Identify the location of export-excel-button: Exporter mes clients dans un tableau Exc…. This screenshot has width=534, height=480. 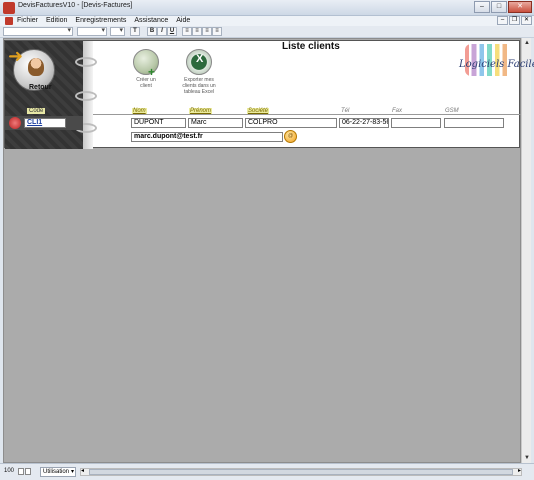
(199, 72).